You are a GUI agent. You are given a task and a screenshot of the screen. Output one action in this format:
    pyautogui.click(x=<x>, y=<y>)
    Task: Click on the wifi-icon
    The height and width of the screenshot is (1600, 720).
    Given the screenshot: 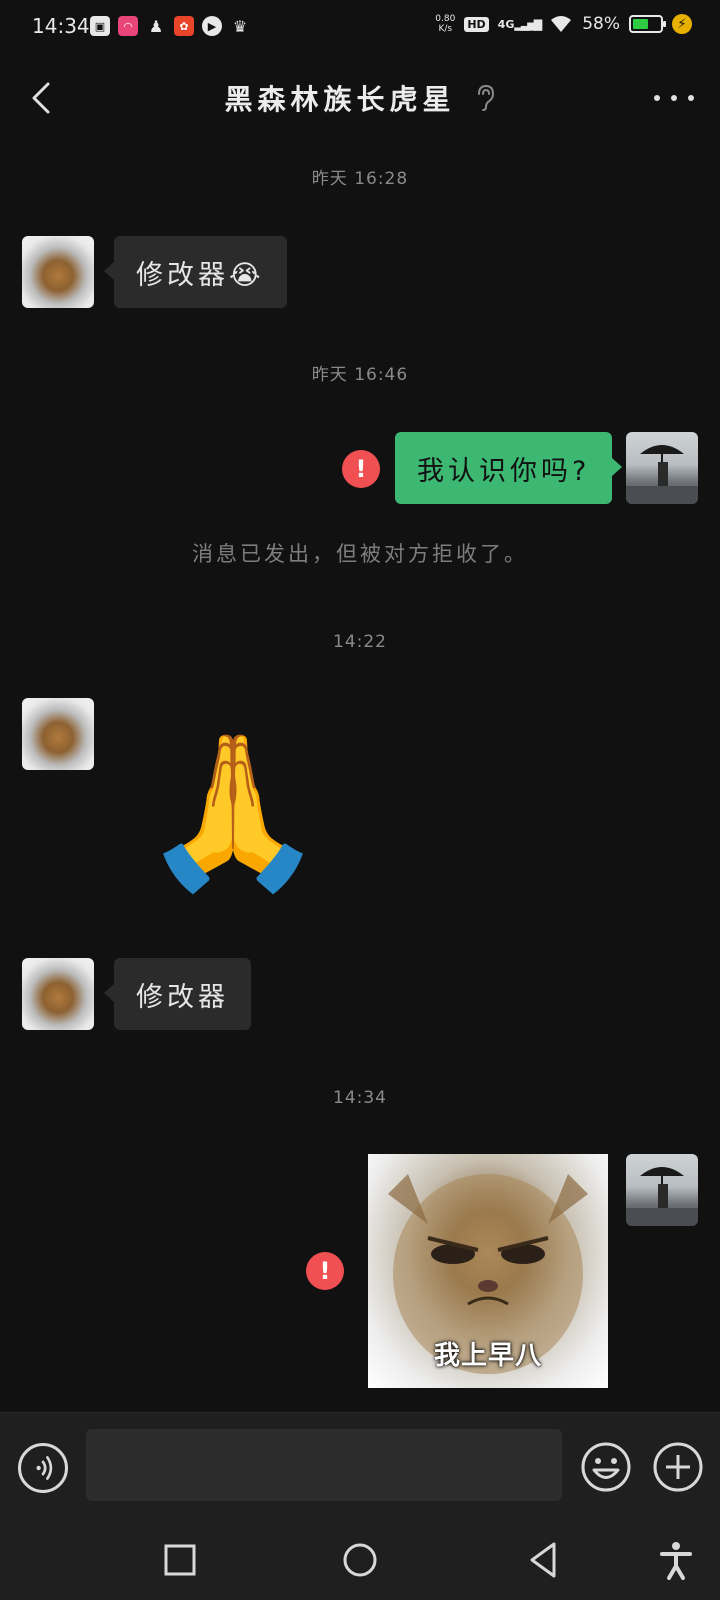 What is the action you would take?
    pyautogui.click(x=561, y=24)
    